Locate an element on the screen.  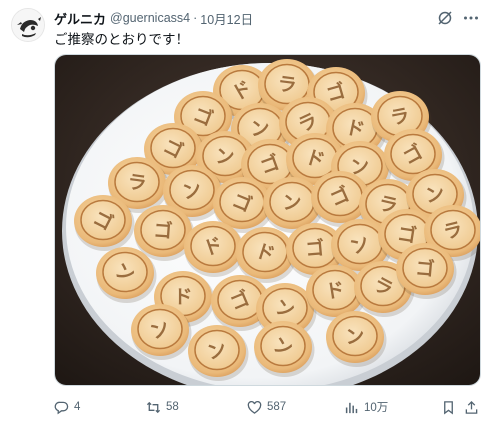
share-icon is located at coordinates (471, 407).